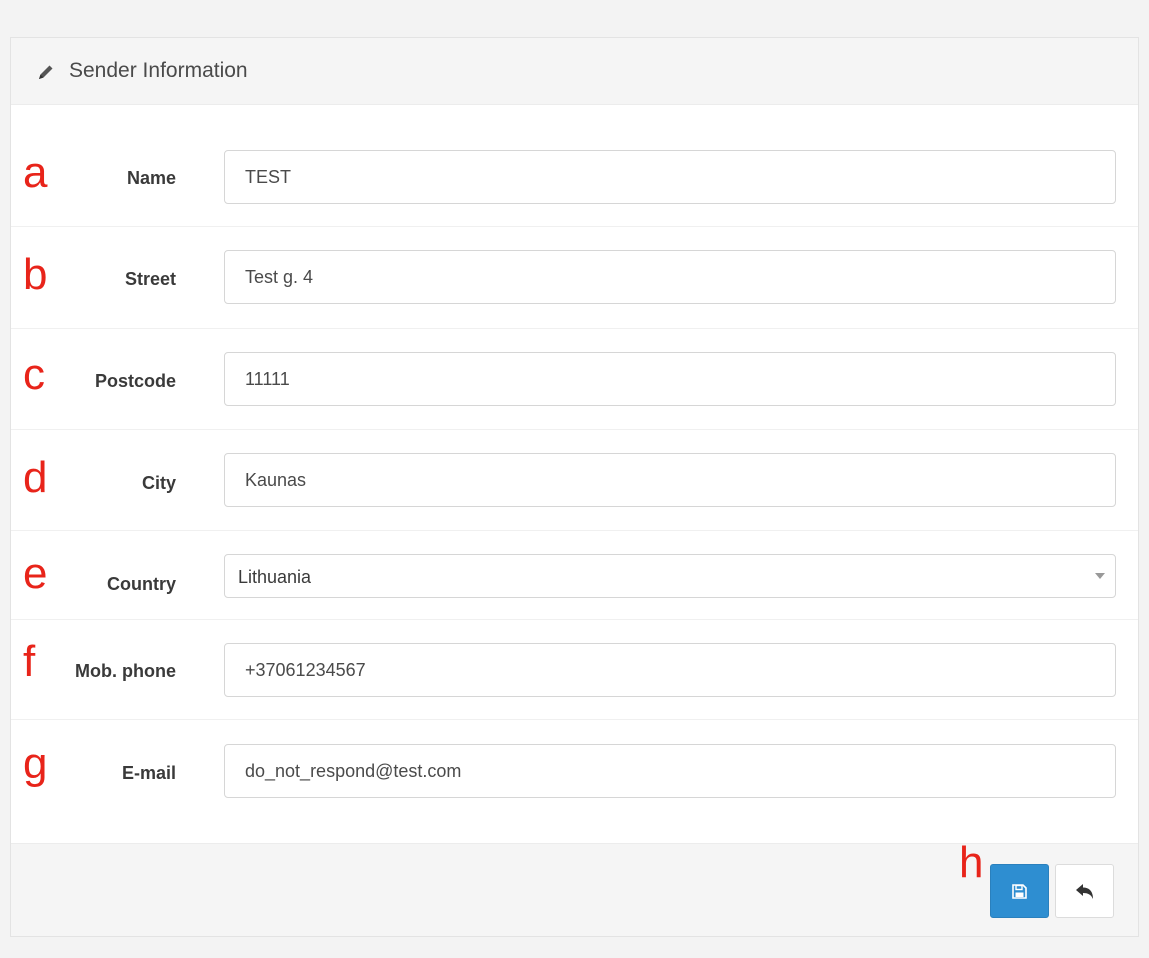 The image size is (1149, 958). I want to click on name-label: Name, so click(151, 178).